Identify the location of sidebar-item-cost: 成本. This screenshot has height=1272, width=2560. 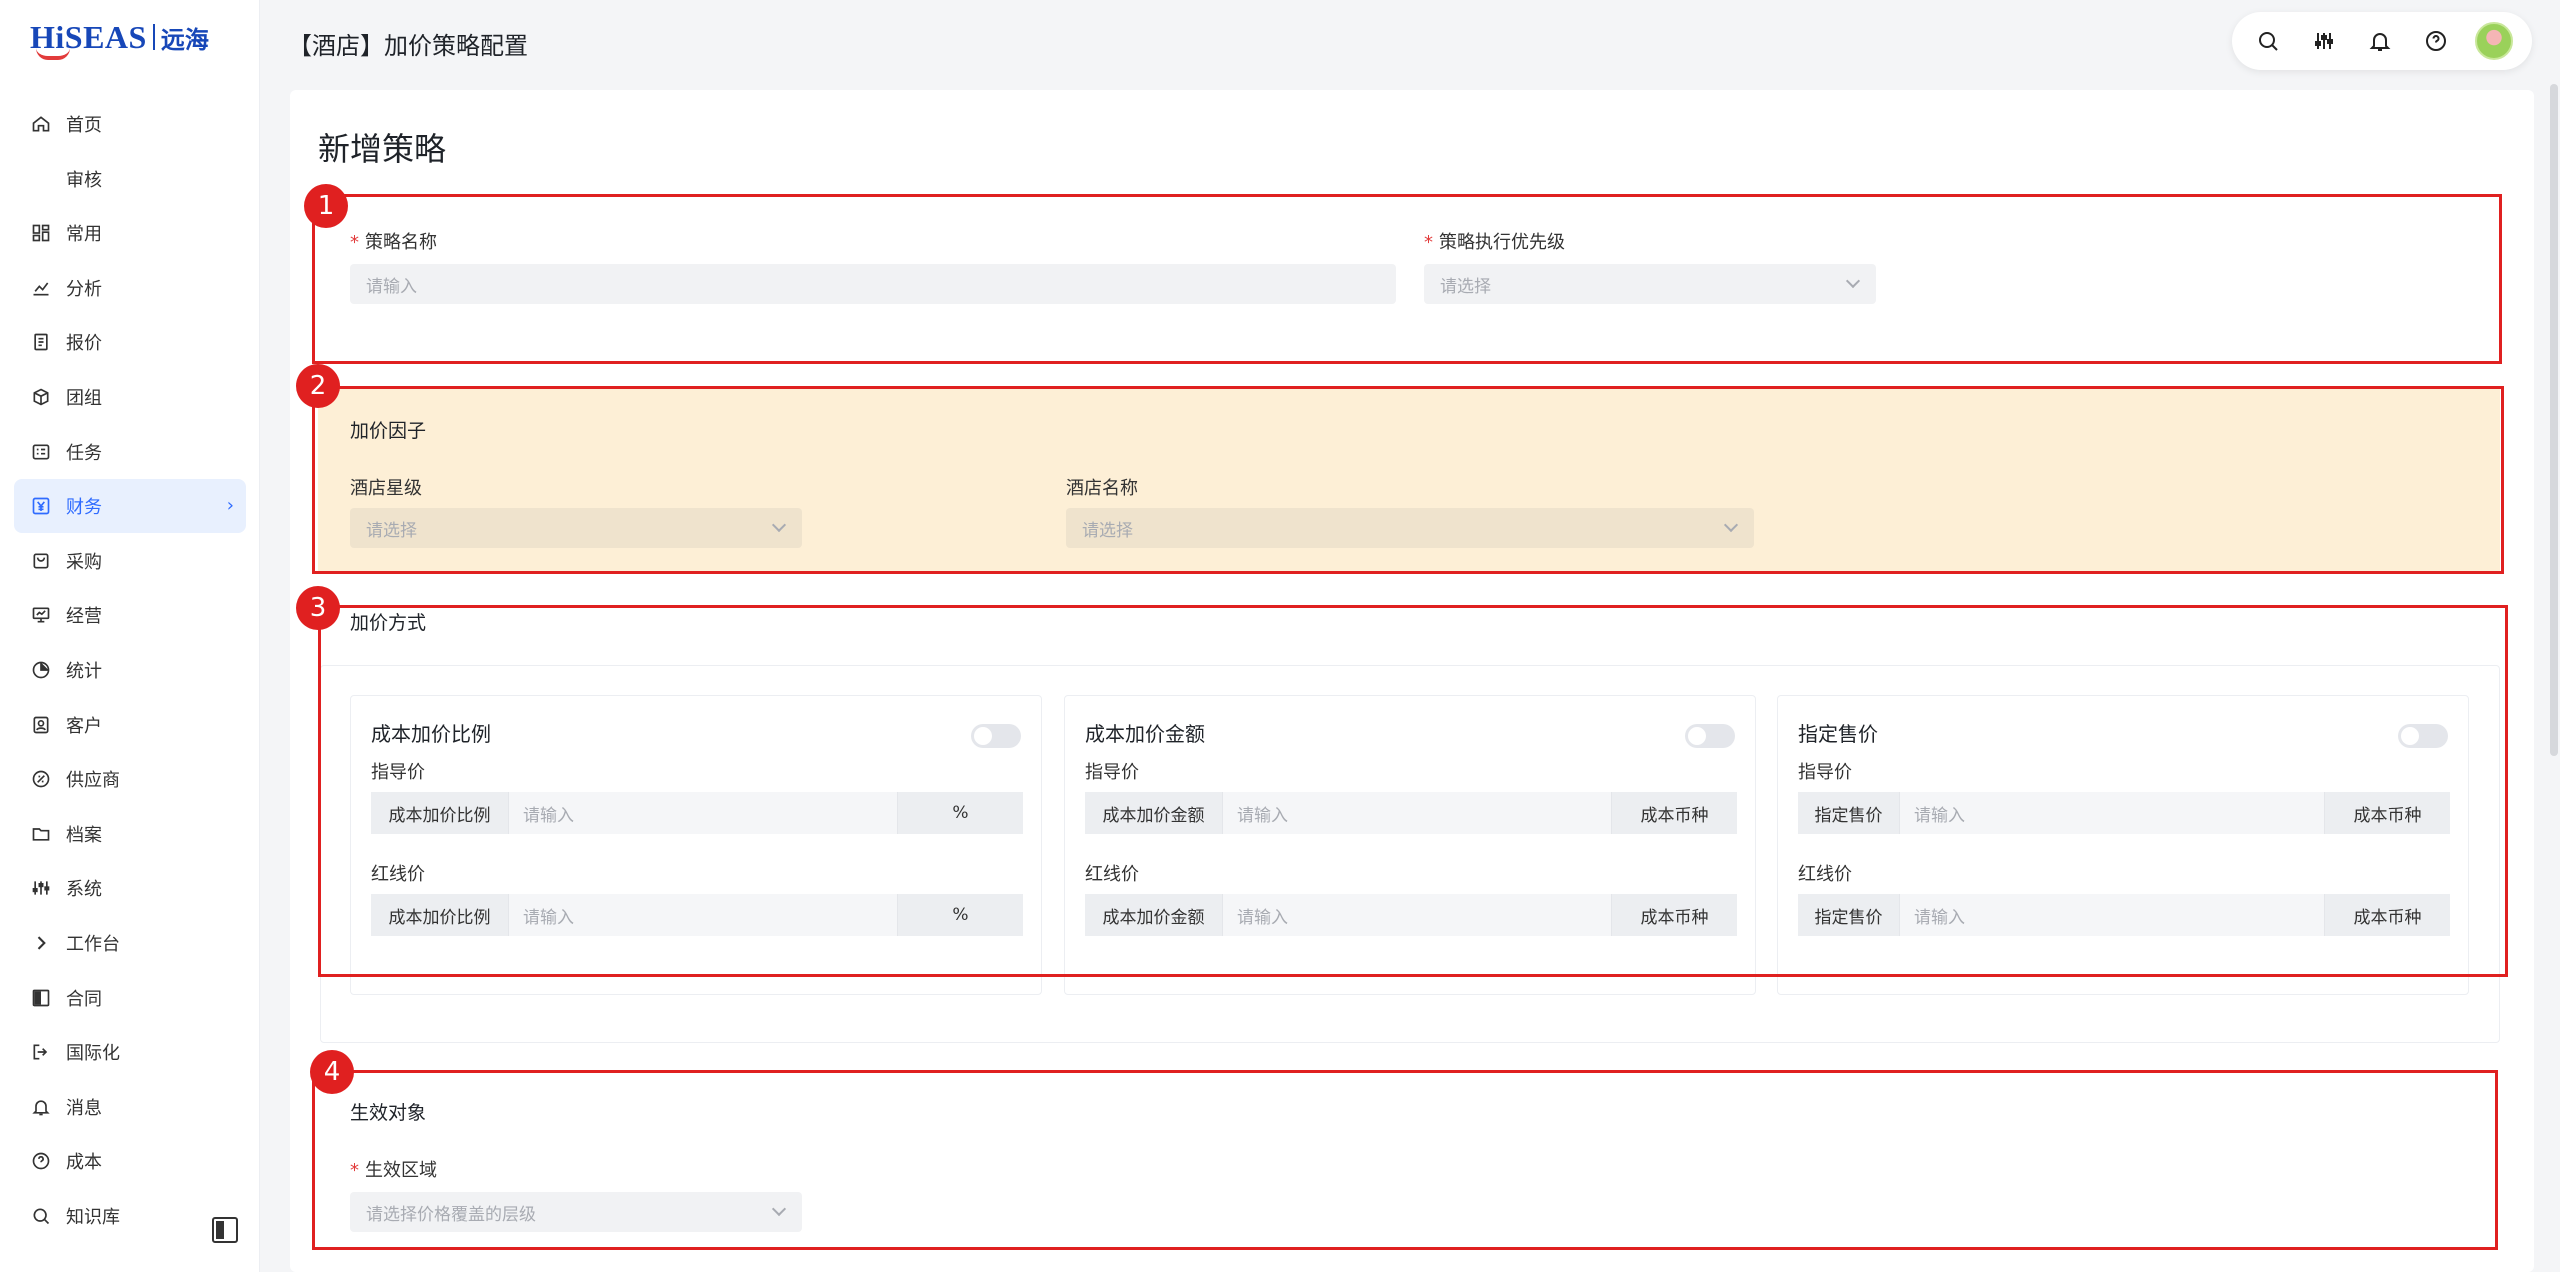
(130, 1161).